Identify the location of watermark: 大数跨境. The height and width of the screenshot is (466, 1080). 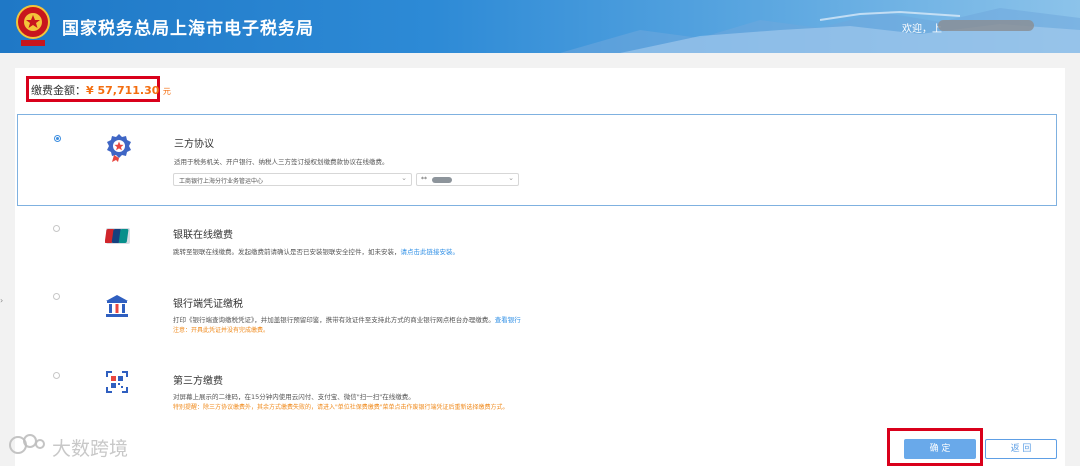
(68, 446).